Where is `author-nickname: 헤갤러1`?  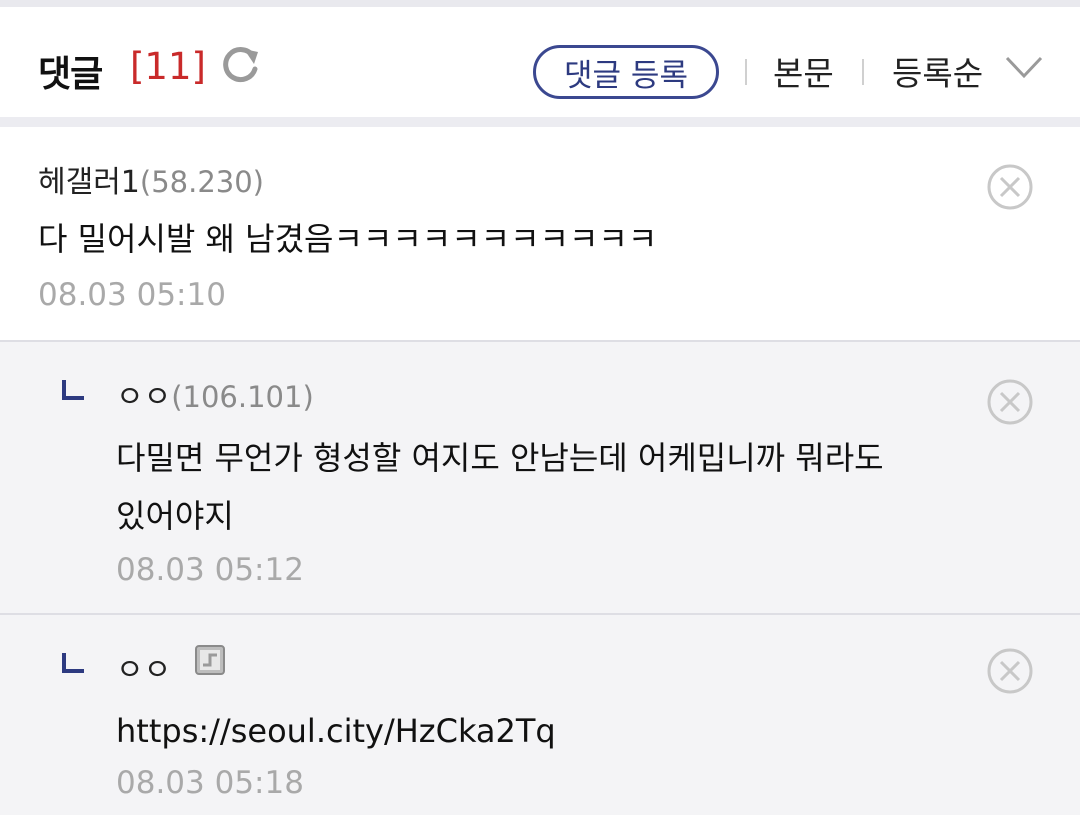 author-nickname: 헤갤러1 is located at coordinates (89, 182).